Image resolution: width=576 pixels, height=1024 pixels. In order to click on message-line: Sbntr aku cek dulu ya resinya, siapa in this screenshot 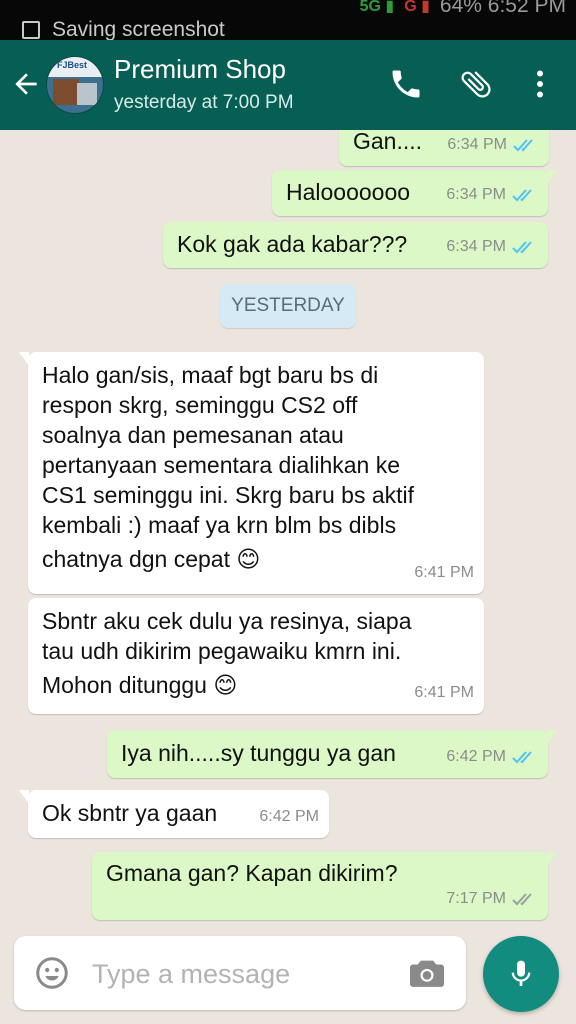, I will do `click(227, 621)`.